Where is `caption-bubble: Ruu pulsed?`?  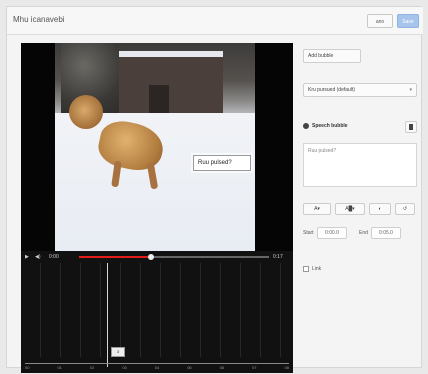
caption-bubble: Ruu pulsed? is located at coordinates (222, 163).